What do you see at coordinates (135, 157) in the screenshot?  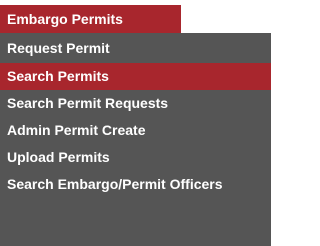 I see `menu-item-upload-permits: Upload Permits` at bounding box center [135, 157].